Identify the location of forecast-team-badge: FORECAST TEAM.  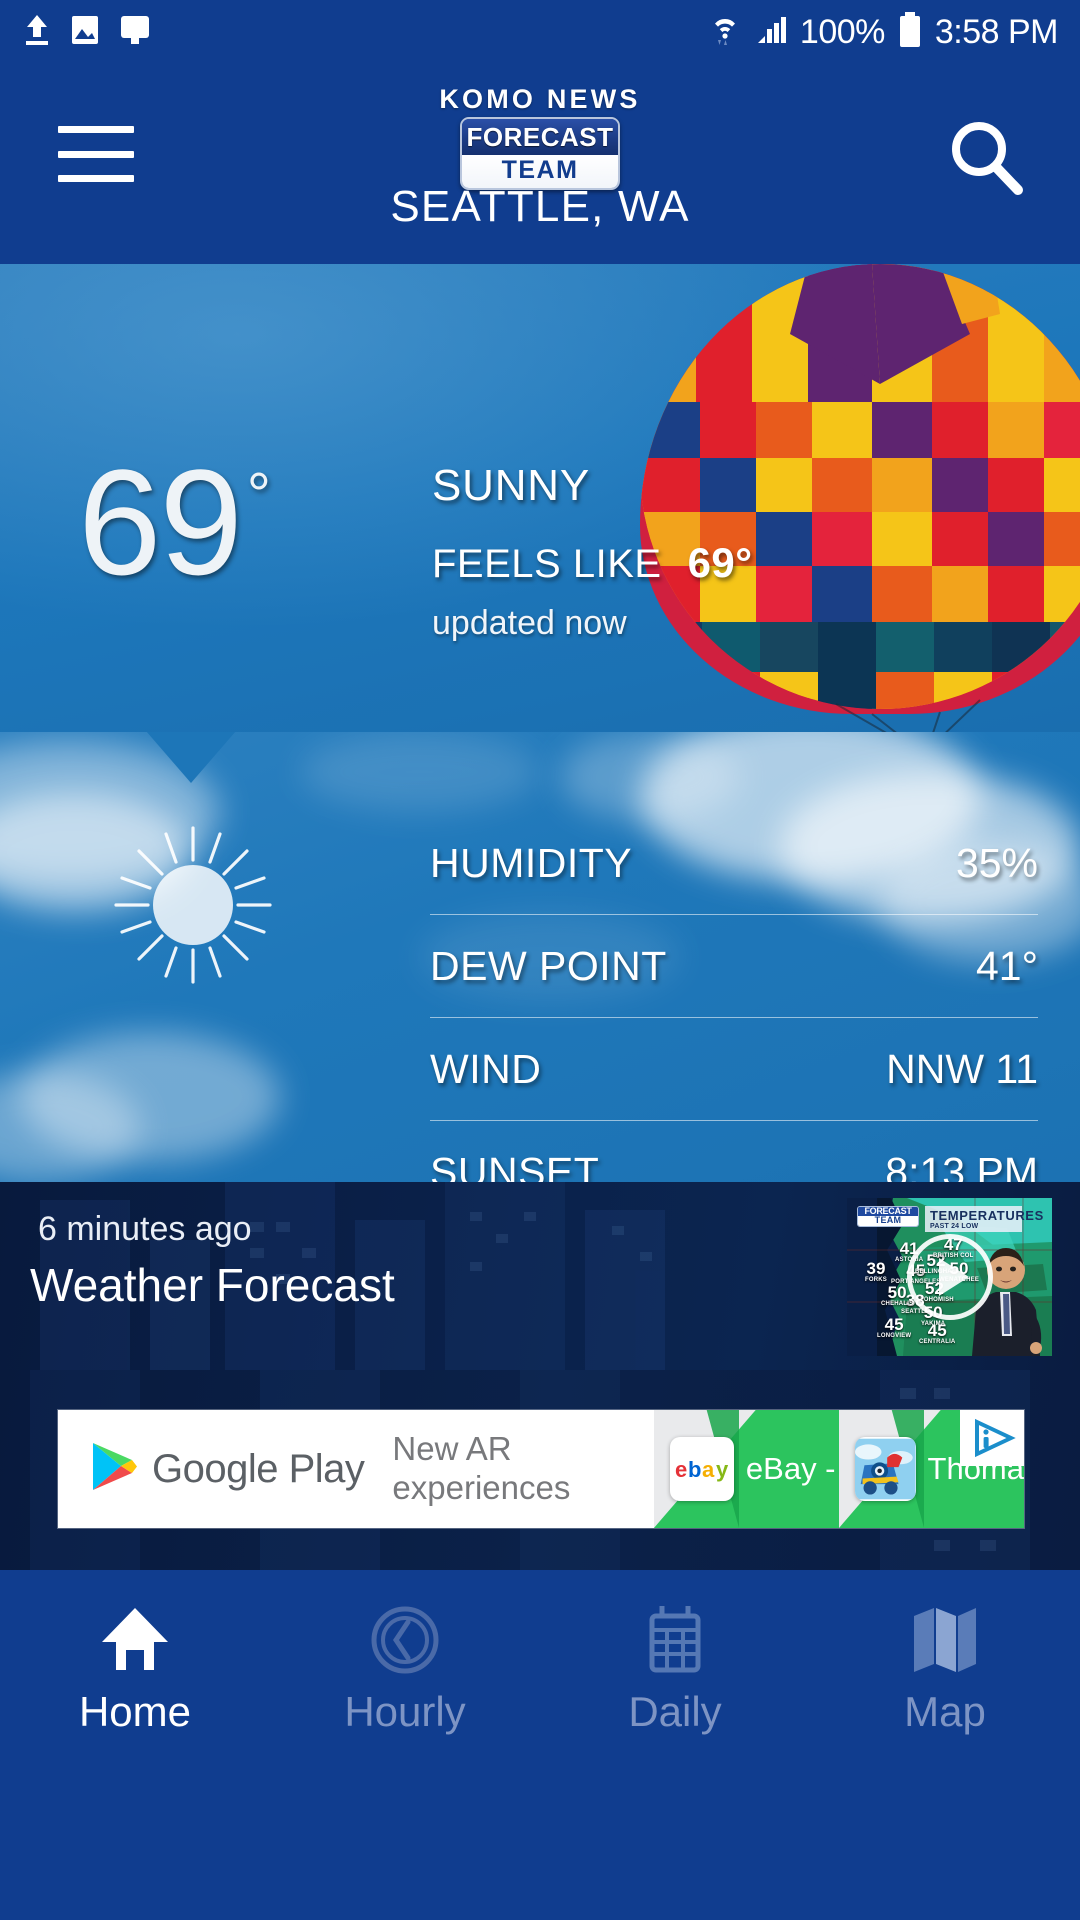
(540, 153).